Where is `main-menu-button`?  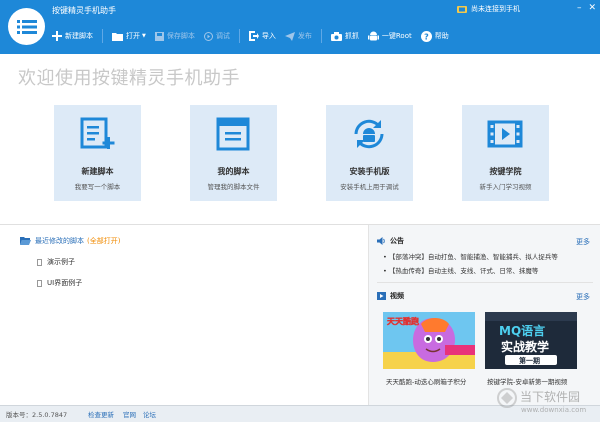 main-menu-button is located at coordinates (26, 26).